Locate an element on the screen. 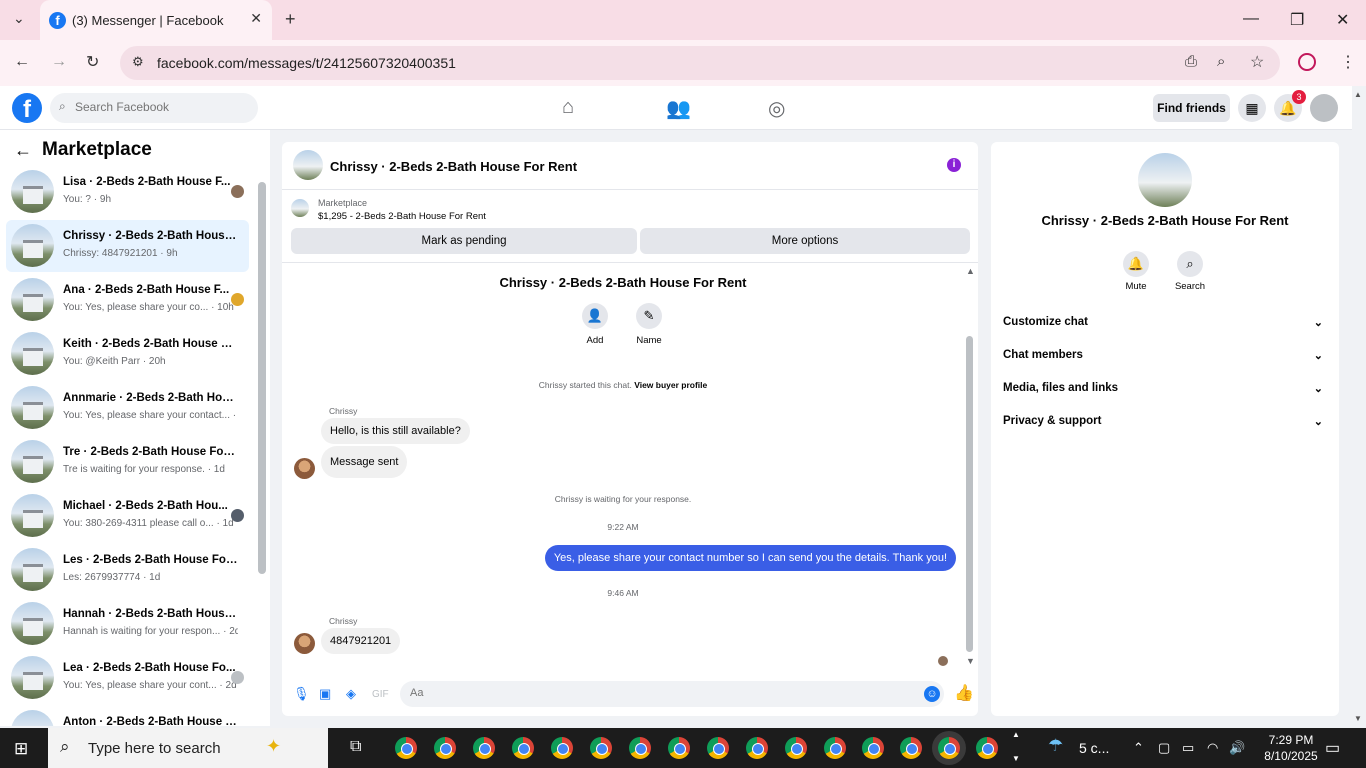 This screenshot has height=768, width=1366. search-input is located at coordinates (160, 107).